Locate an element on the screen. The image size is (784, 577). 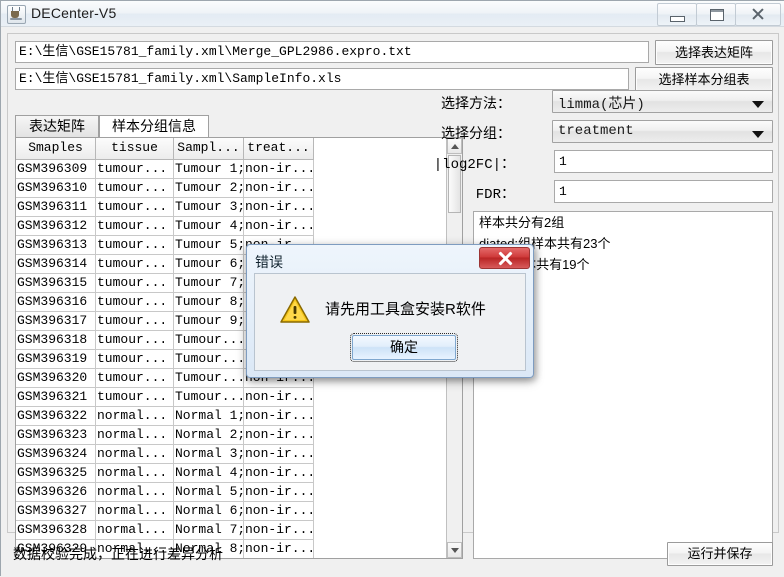
tab-strip: 表达矩阵 样本分组信息 is located at coordinates (239, 126).